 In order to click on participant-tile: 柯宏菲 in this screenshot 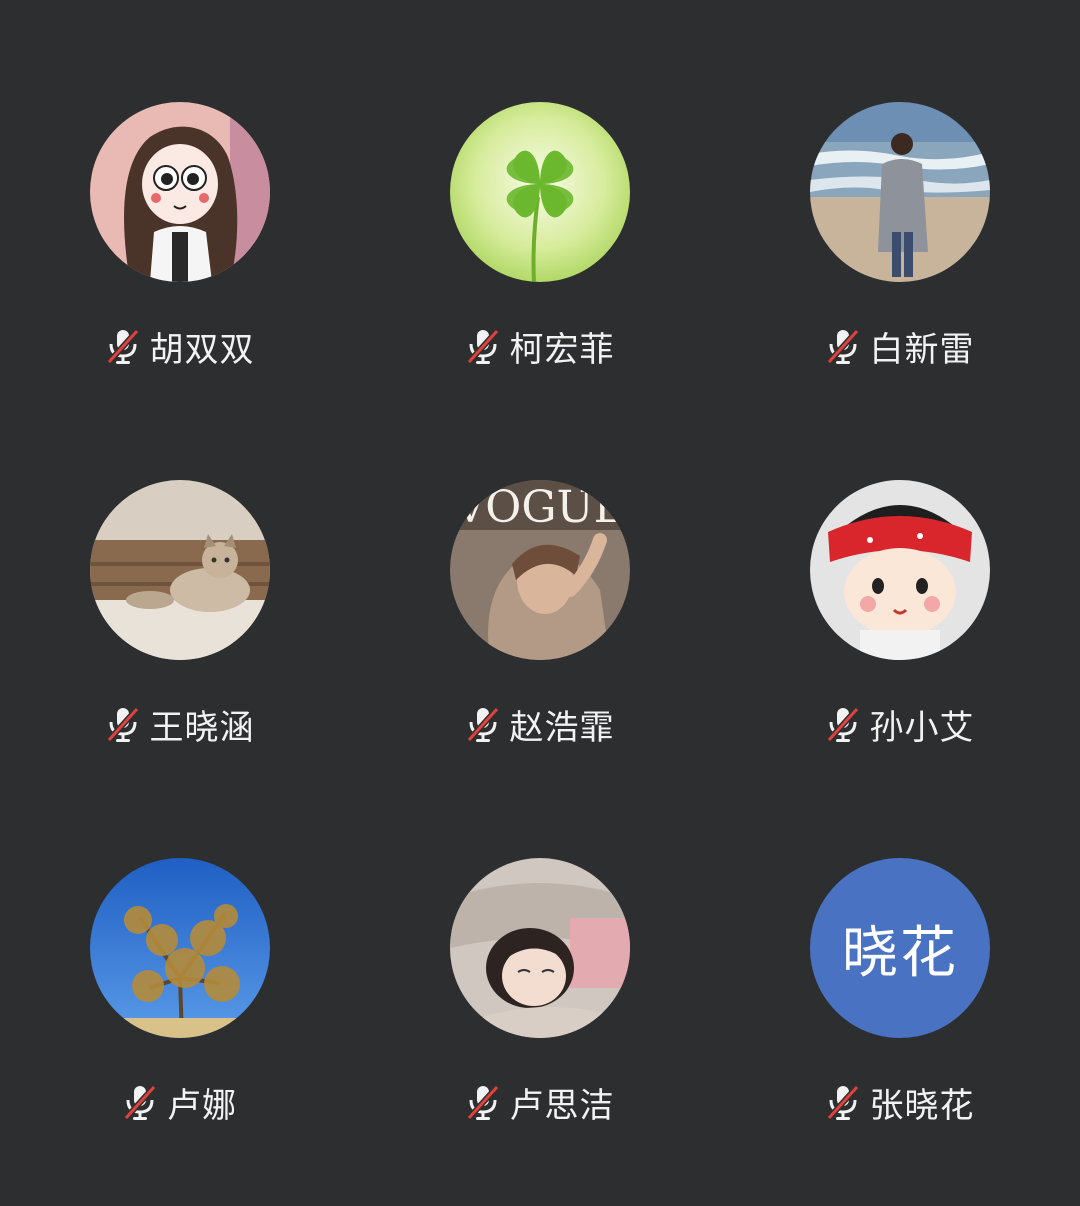, I will do `click(540, 185)`.